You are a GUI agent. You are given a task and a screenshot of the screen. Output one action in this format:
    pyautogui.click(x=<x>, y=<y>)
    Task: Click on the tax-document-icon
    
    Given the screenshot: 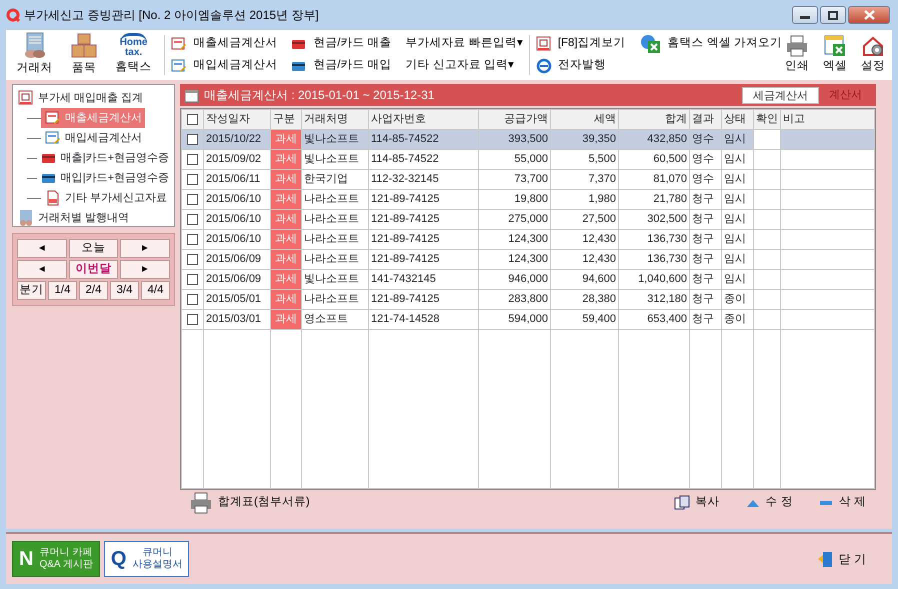 What is the action you would take?
    pyautogui.click(x=53, y=198)
    